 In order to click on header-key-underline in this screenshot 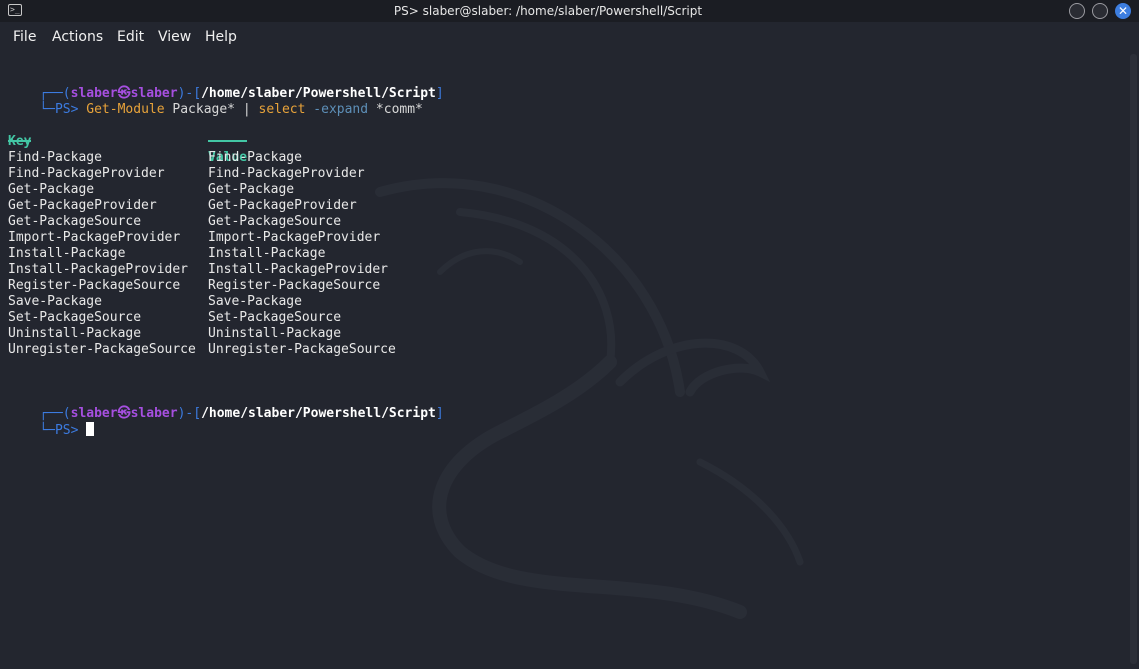, I will do `click(19, 141)`.